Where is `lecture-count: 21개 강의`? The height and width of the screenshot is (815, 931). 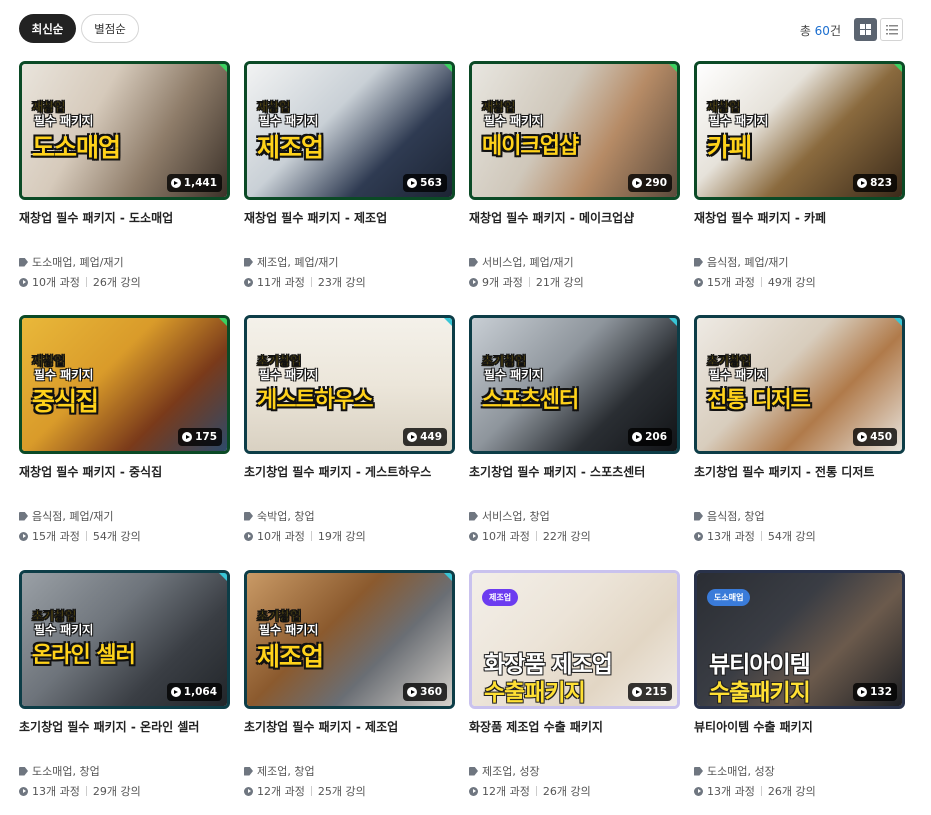
lecture-count: 21개 강의 is located at coordinates (559, 282).